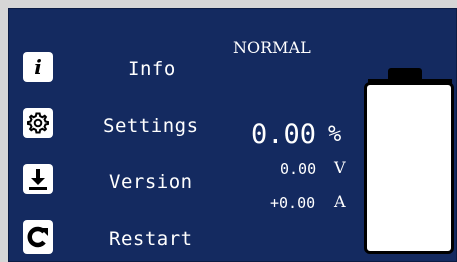 The height and width of the screenshot is (262, 457). I want to click on menu-label-info: Info, so click(152, 69).